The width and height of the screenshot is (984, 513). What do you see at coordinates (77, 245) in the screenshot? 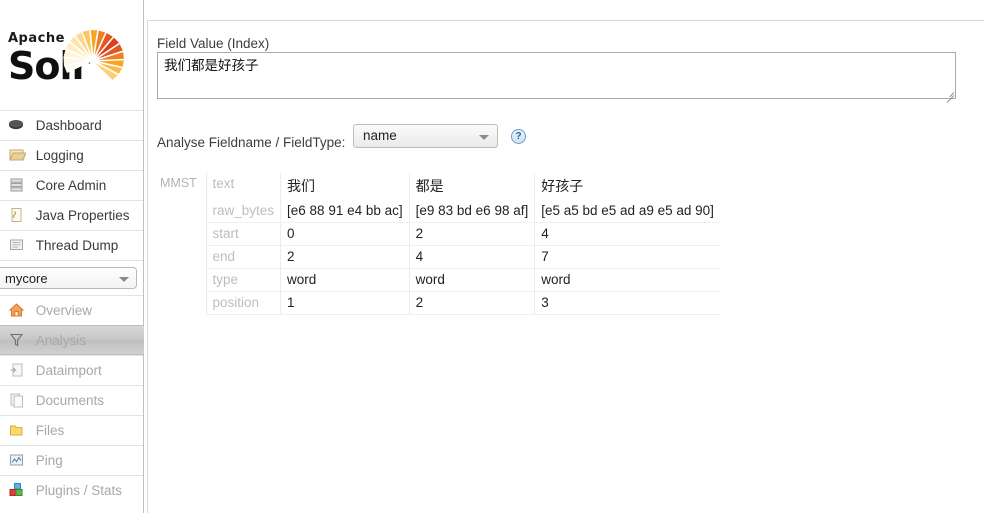
I see `sidebar-item-label: Thread Dump` at bounding box center [77, 245].